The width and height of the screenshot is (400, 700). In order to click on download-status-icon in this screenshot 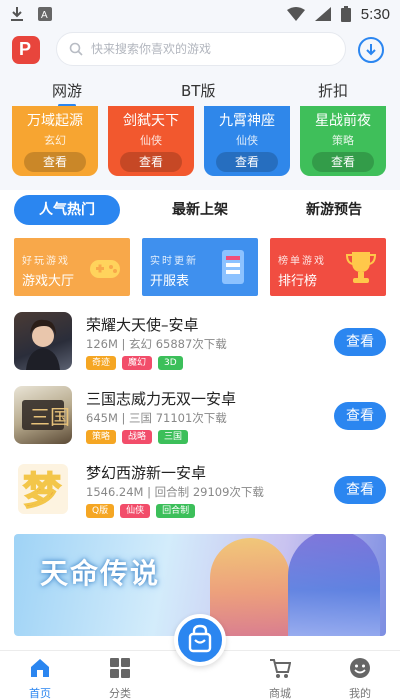, I will do `click(17, 14)`.